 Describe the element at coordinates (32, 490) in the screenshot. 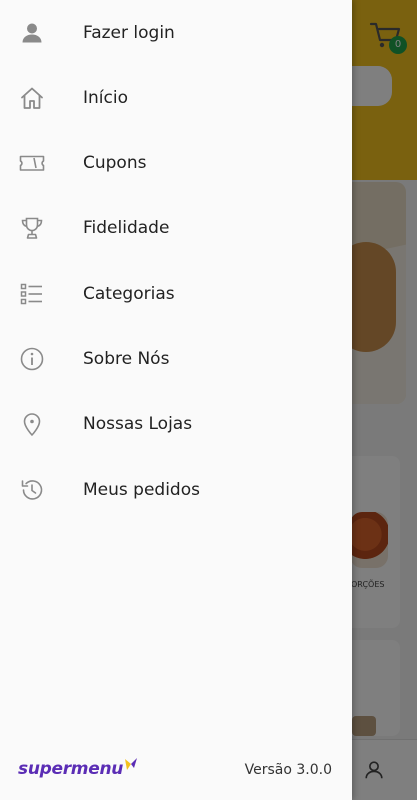

I see `history-icon` at that location.